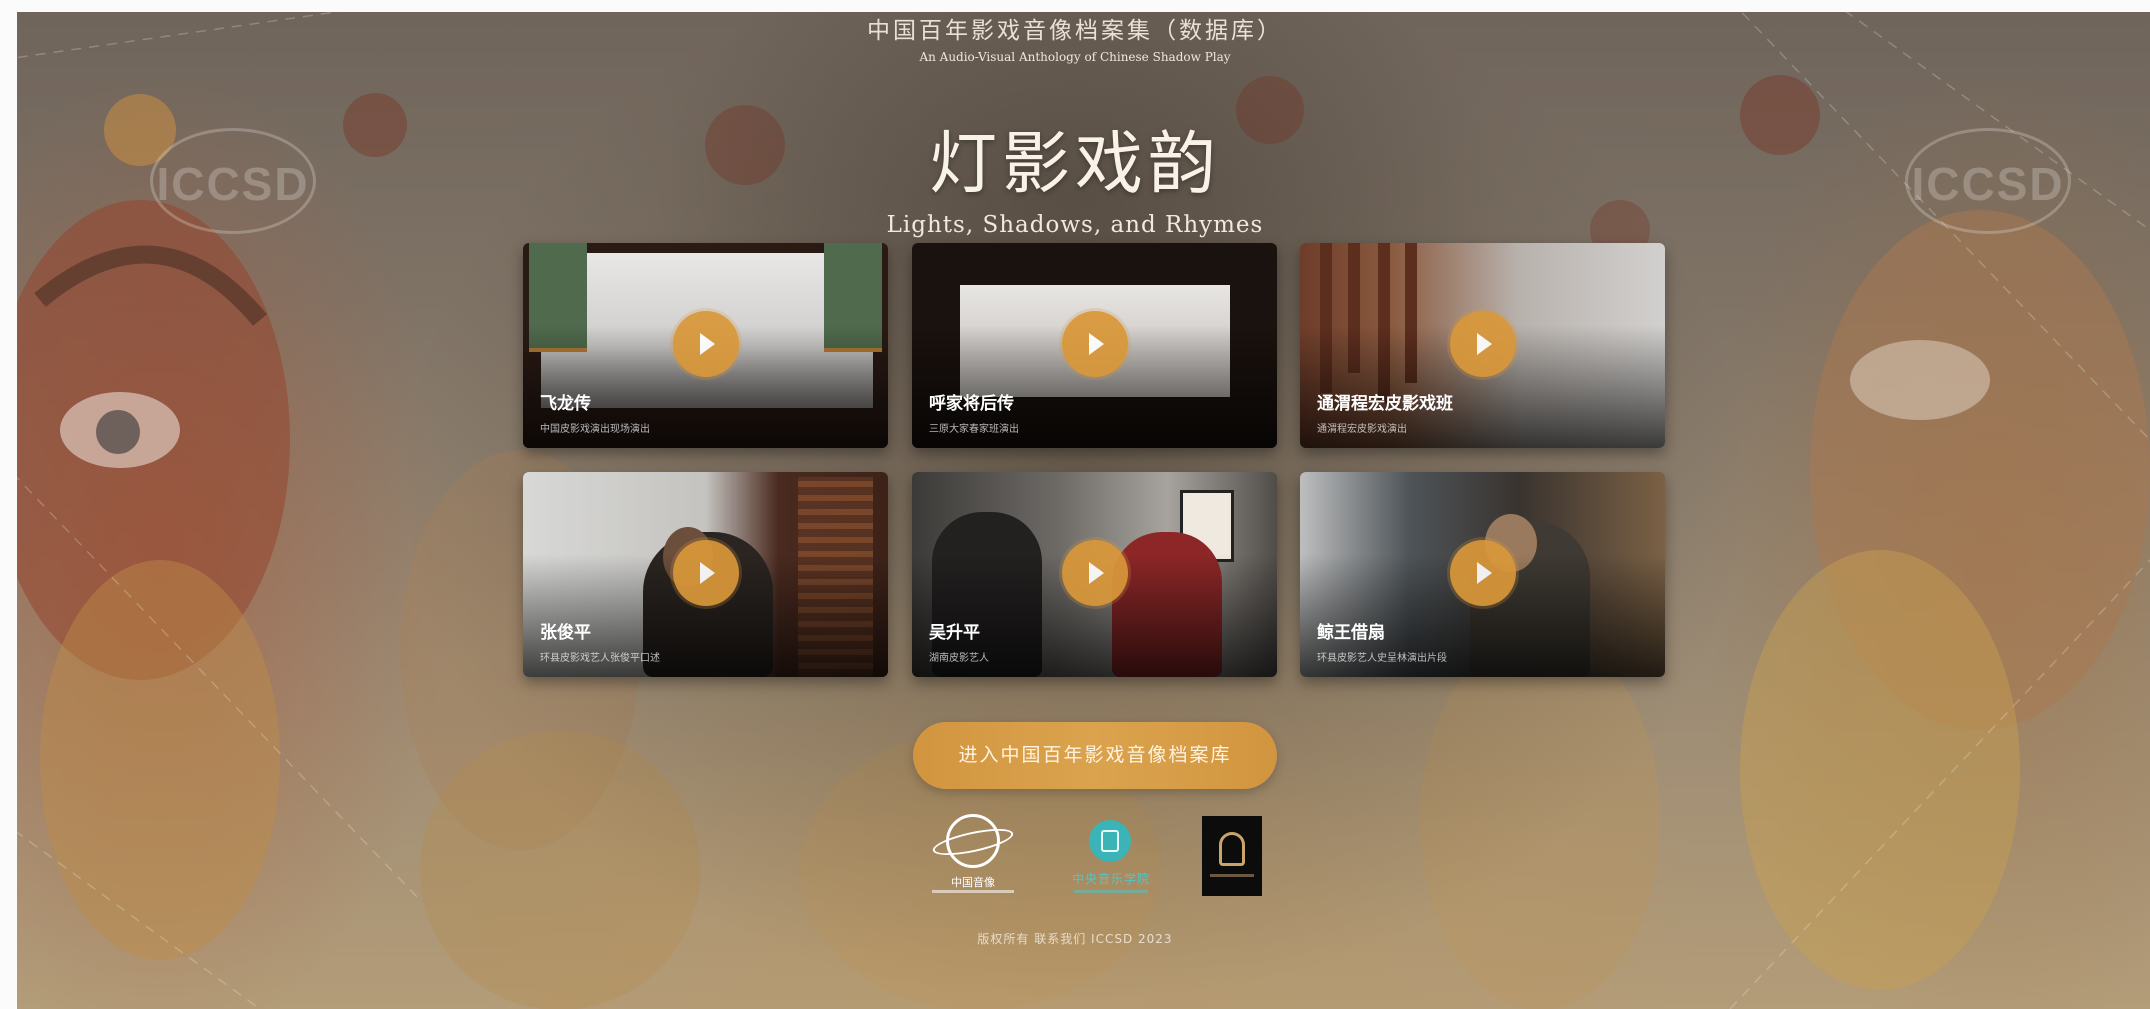  I want to click on site-cn-subtitle: 中国百年影戏音像档案集（数据库）, so click(1075, 31).